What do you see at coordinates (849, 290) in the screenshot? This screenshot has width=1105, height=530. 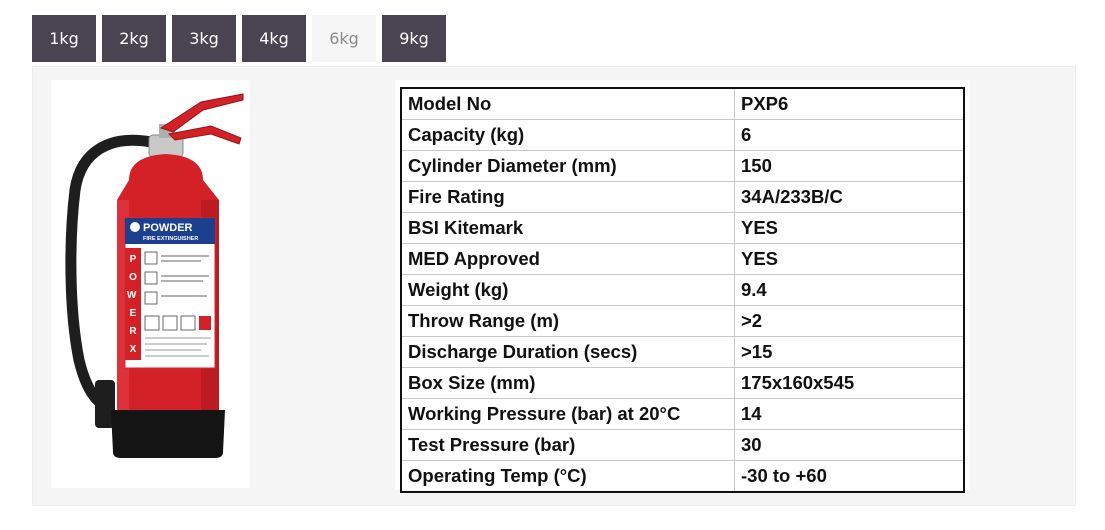 I see `spec-value: 9.4` at bounding box center [849, 290].